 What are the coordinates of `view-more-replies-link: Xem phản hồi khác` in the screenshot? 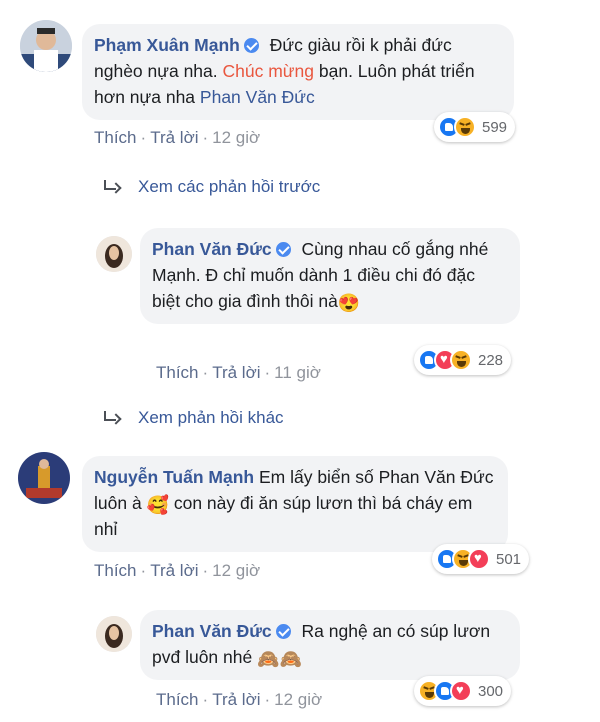 It's located at (194, 418).